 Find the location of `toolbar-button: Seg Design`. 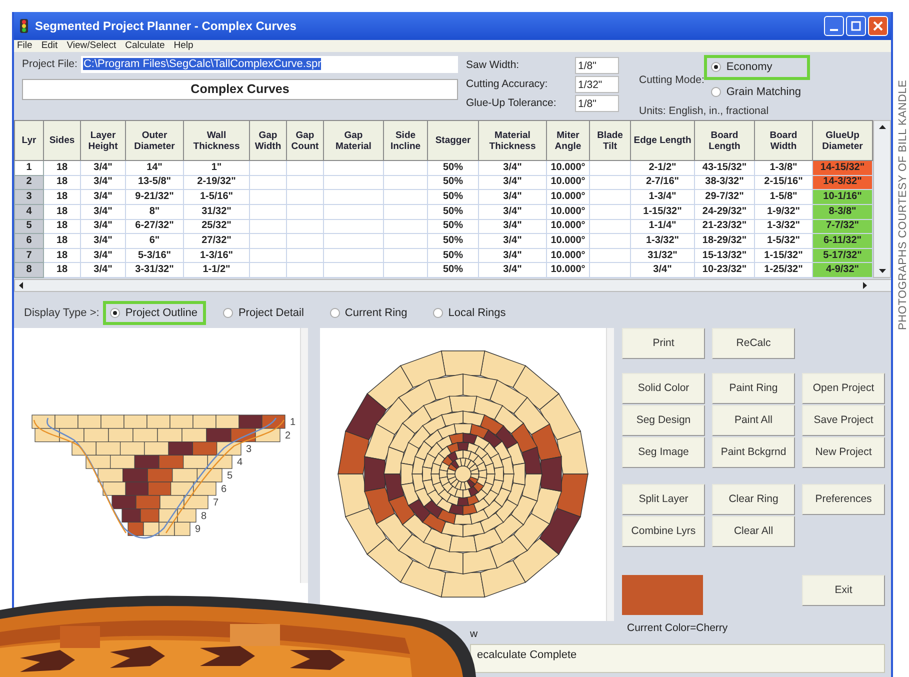

toolbar-button: Seg Design is located at coordinates (663, 420).